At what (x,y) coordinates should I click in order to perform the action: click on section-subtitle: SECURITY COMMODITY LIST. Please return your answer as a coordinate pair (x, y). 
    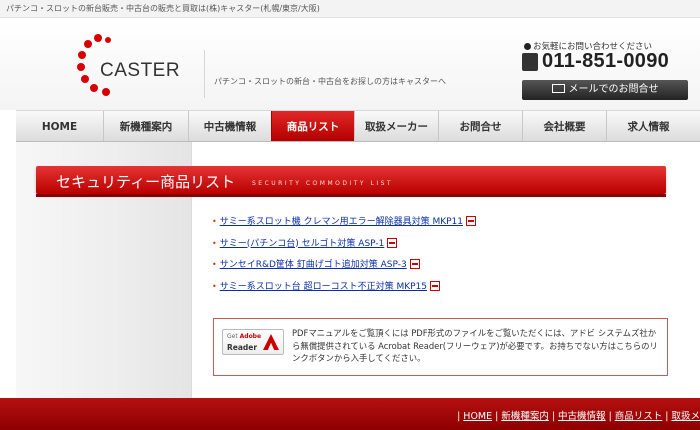
    Looking at the image, I should click on (323, 183).